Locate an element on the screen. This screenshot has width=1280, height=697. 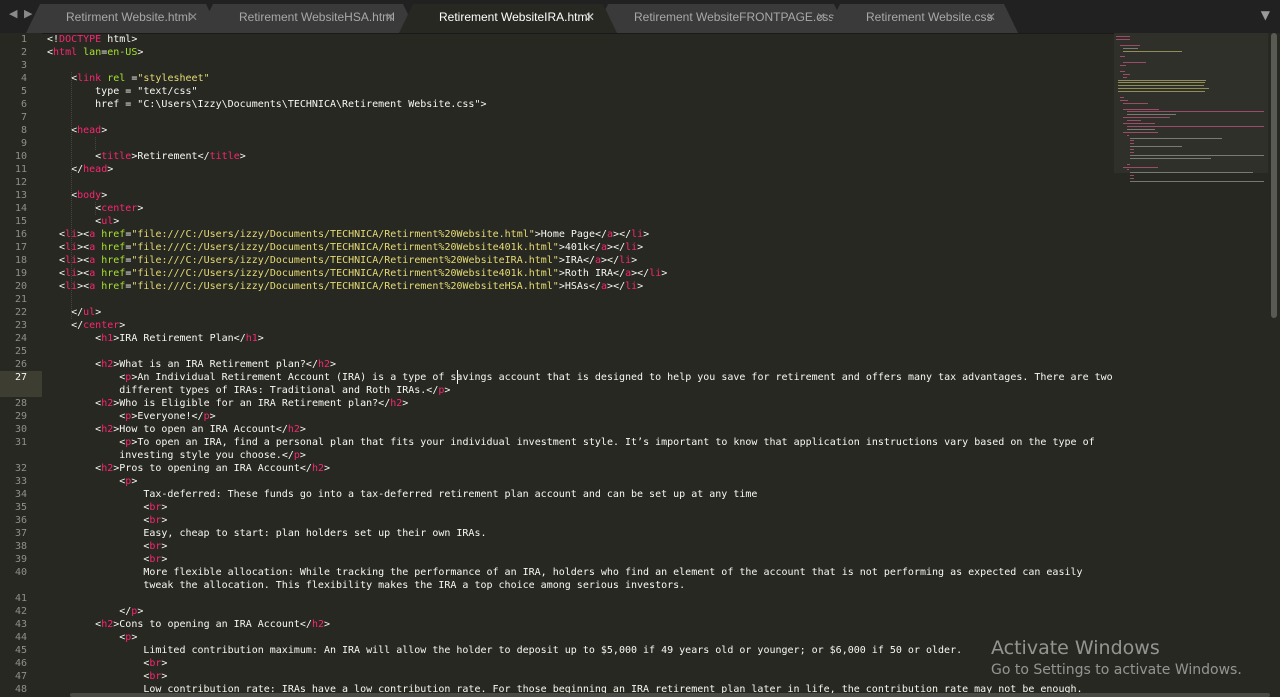
watermark-subtitle: Go to Settings to activate Windows. is located at coordinates (1116, 670).